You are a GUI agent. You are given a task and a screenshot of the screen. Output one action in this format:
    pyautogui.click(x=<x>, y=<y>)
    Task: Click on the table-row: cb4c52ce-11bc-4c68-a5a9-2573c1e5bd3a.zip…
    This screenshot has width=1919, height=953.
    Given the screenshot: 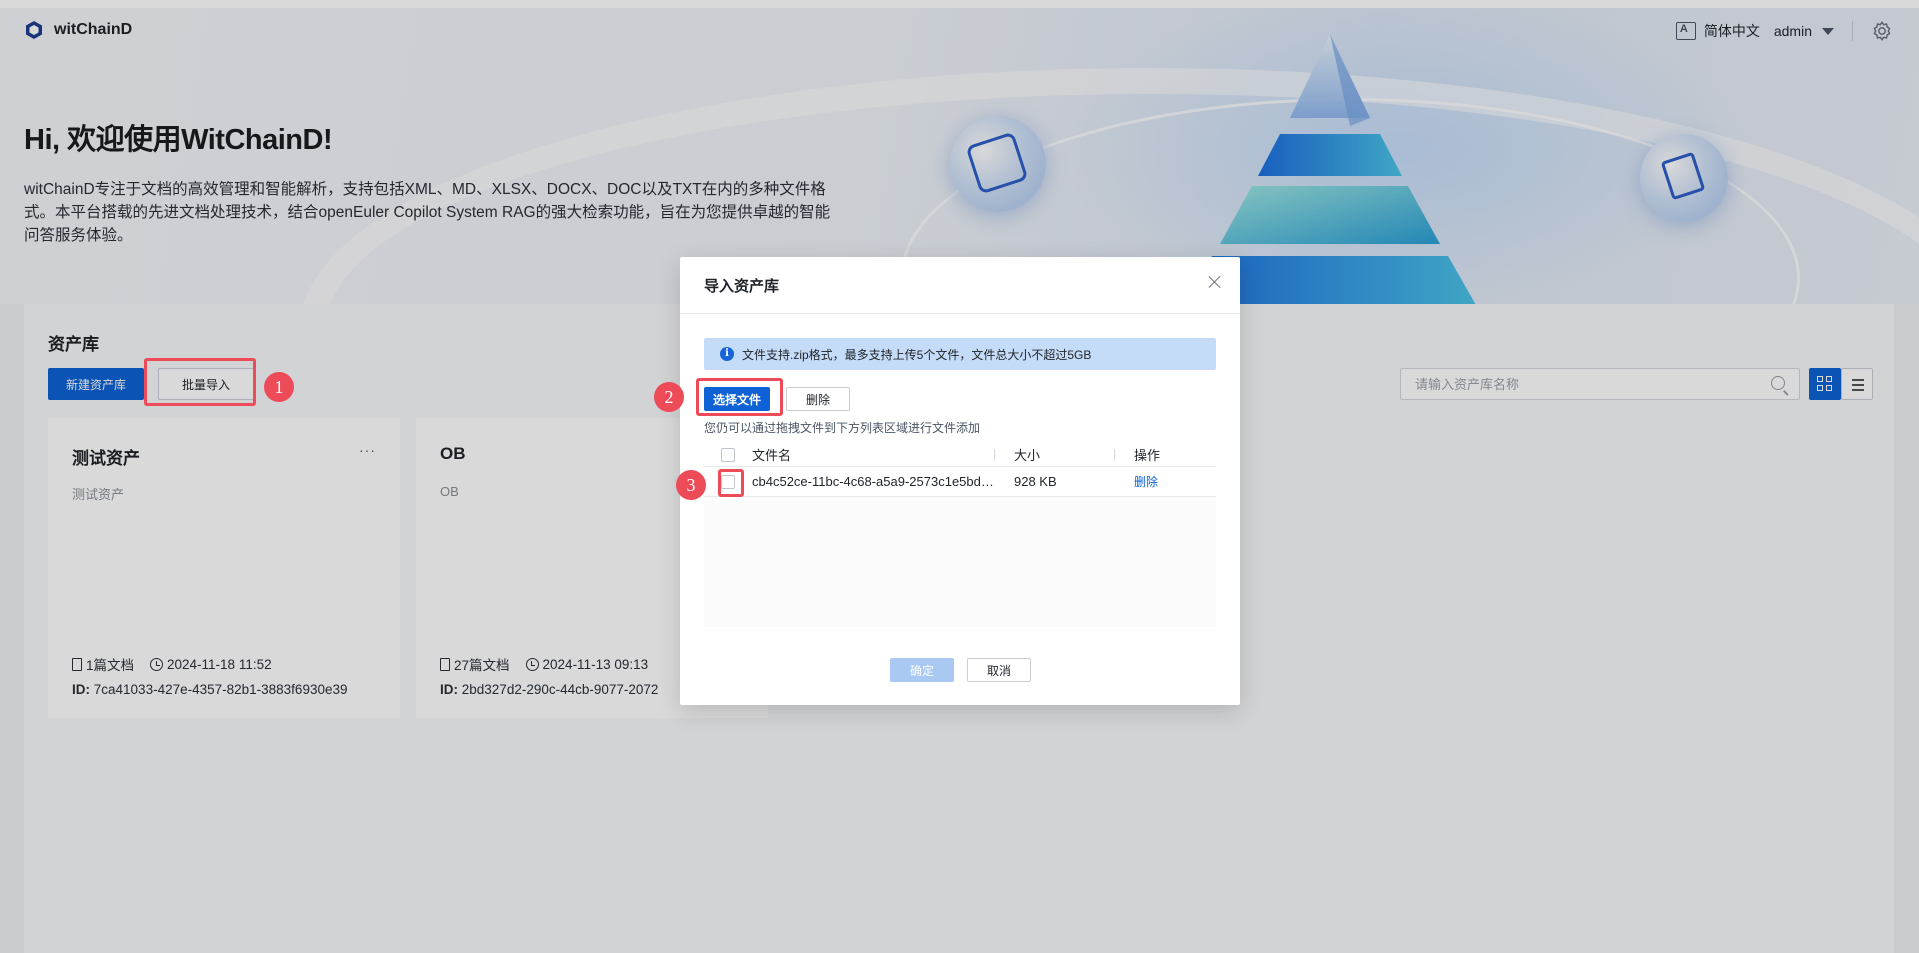 What is the action you would take?
    pyautogui.click(x=960, y=482)
    